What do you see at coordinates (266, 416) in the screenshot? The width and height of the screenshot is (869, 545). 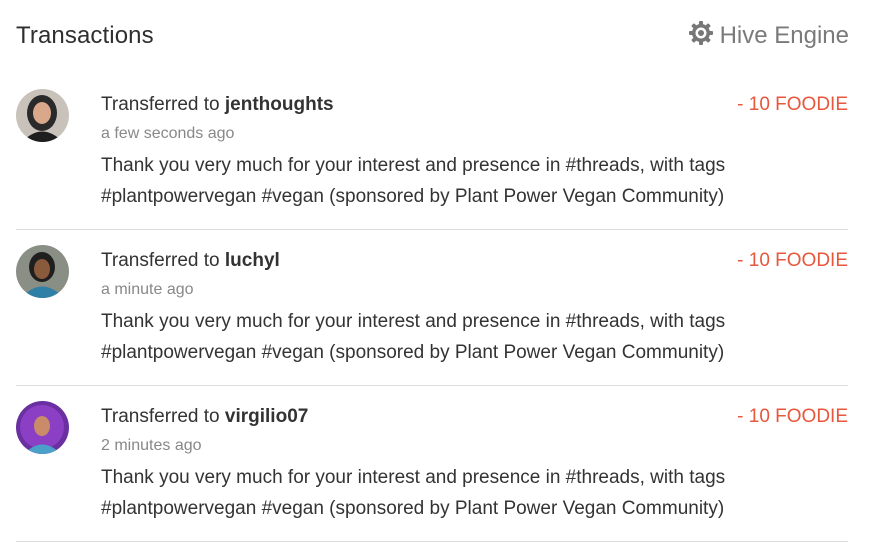 I see `recipient-link: virgilio07` at bounding box center [266, 416].